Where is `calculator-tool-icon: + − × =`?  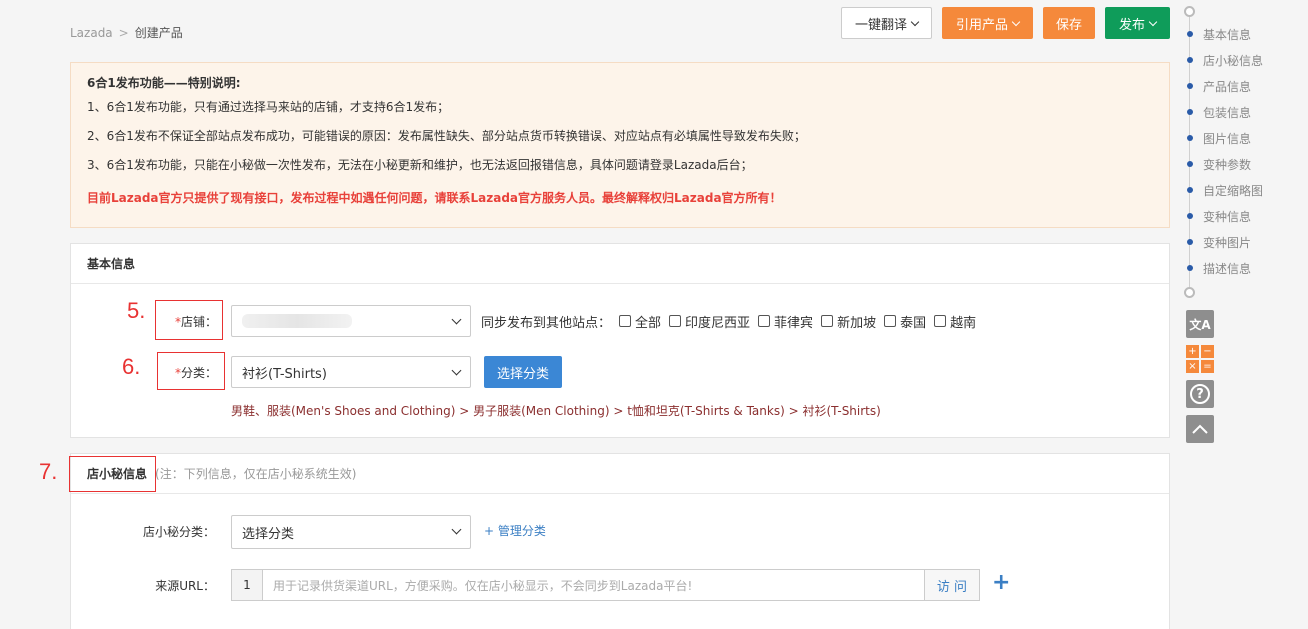
calculator-tool-icon: + − × = is located at coordinates (1200, 359).